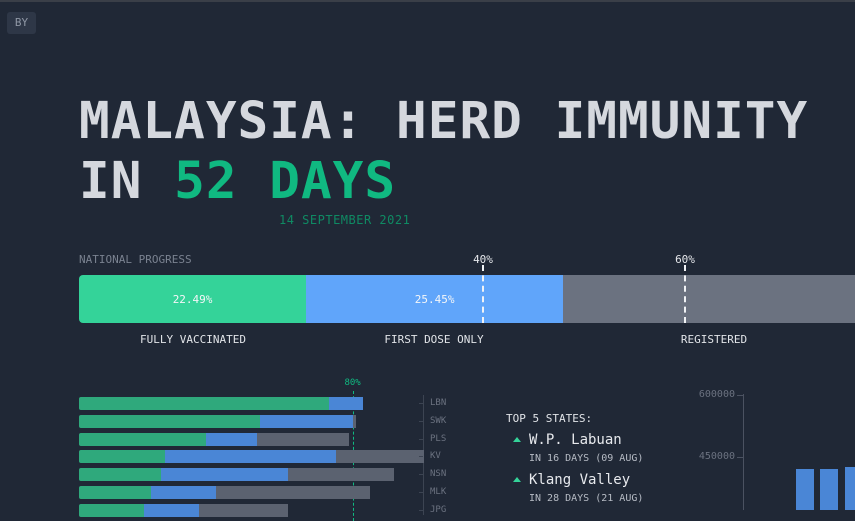  What do you see at coordinates (575, 440) in the screenshot?
I see `top5-state-name: W.P. Labuan` at bounding box center [575, 440].